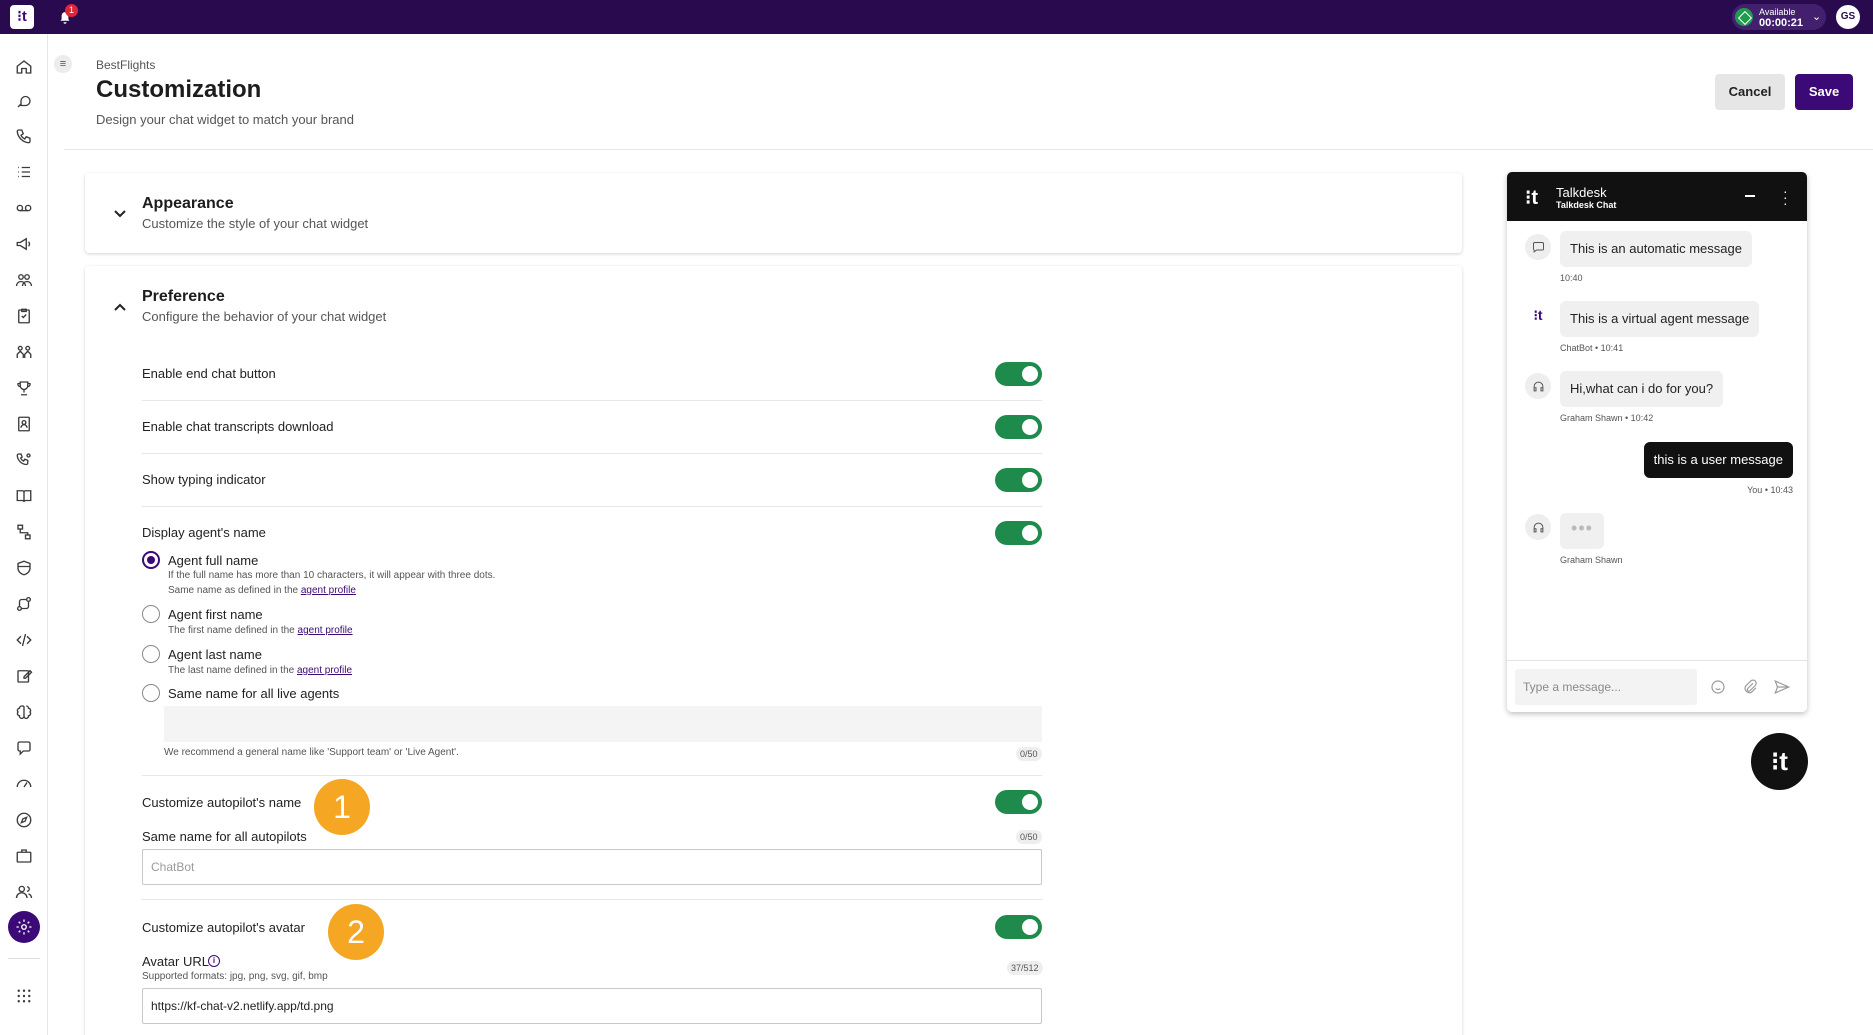  What do you see at coordinates (63, 64) in the screenshot?
I see `collapse-menu-icon: ≡` at bounding box center [63, 64].